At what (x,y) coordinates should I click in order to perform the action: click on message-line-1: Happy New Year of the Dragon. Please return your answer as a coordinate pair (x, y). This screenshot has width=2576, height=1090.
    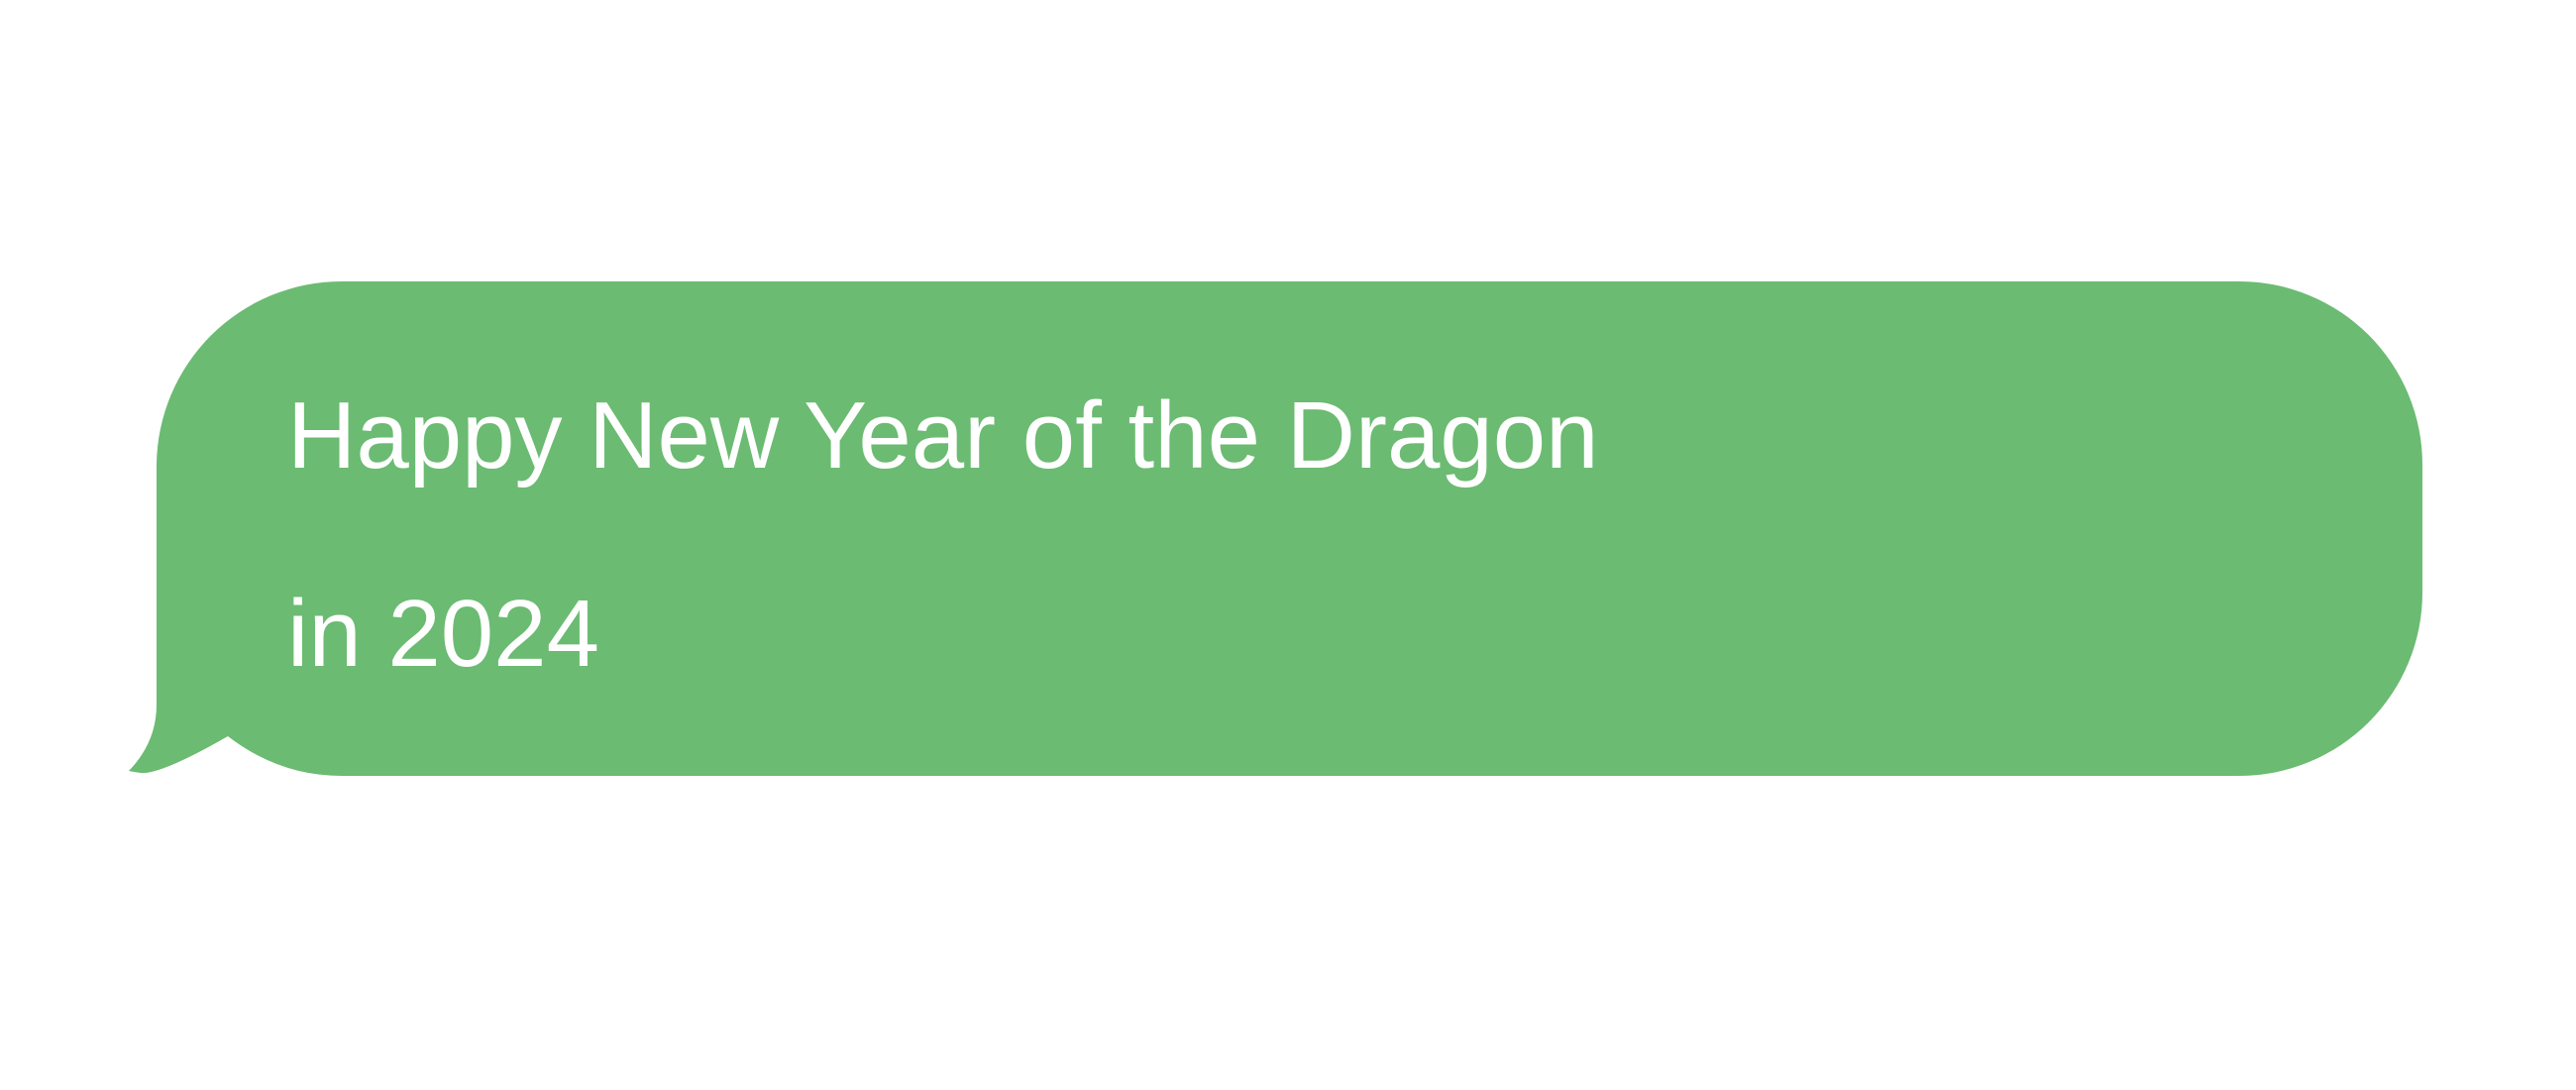
    Looking at the image, I should click on (943, 435).